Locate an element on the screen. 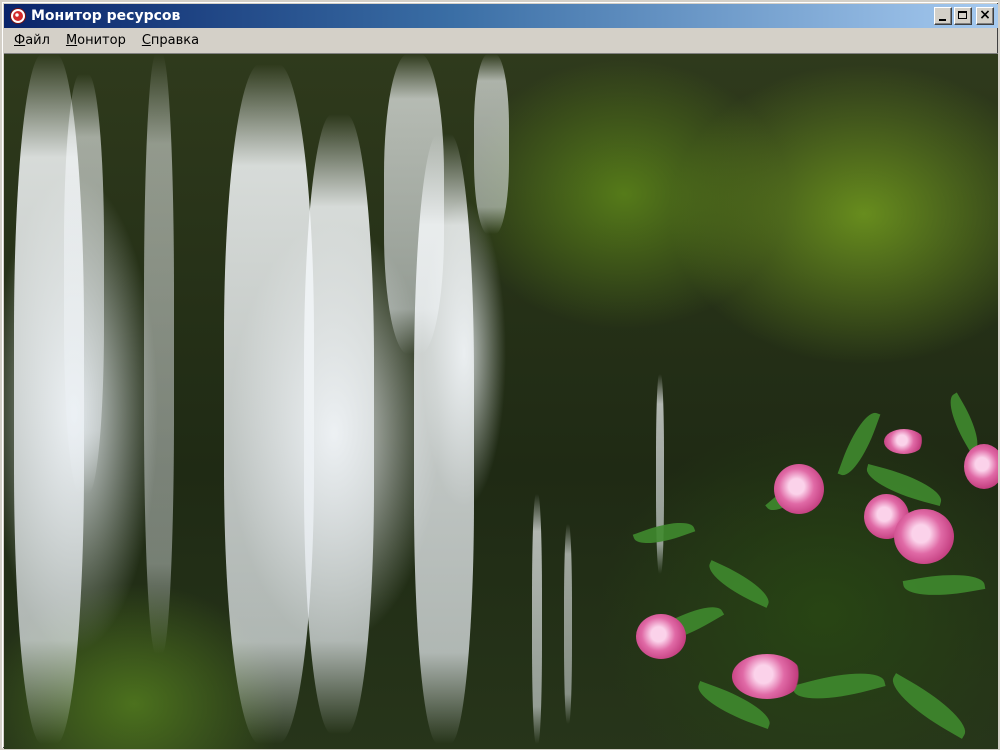 This screenshot has width=1000, height=750. maximize-icon is located at coordinates (962, 15).